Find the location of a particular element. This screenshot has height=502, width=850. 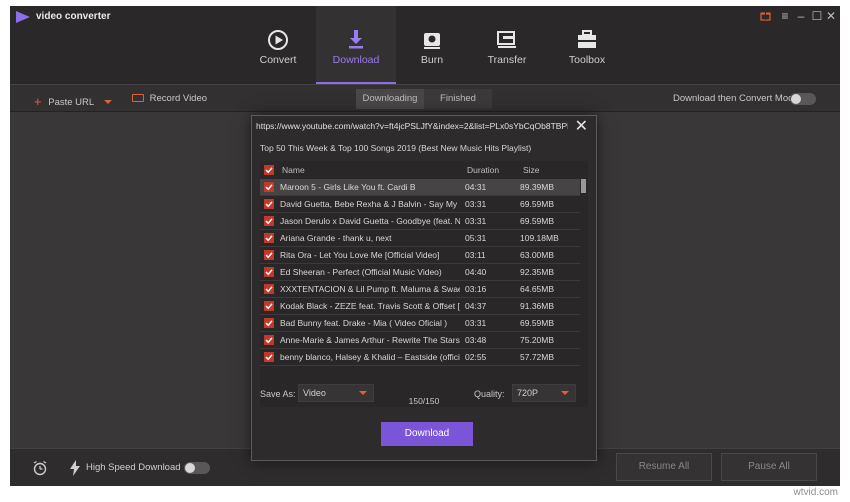

convert-icon is located at coordinates (278, 40).